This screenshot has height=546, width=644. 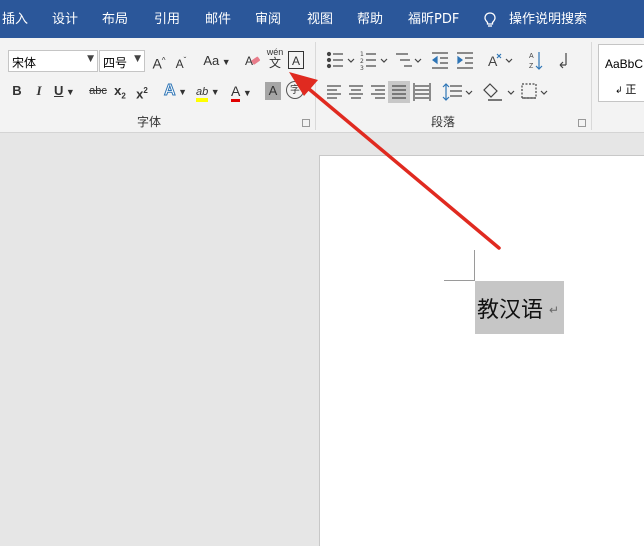 I want to click on document-text: 教汉语, so click(x=510, y=308).